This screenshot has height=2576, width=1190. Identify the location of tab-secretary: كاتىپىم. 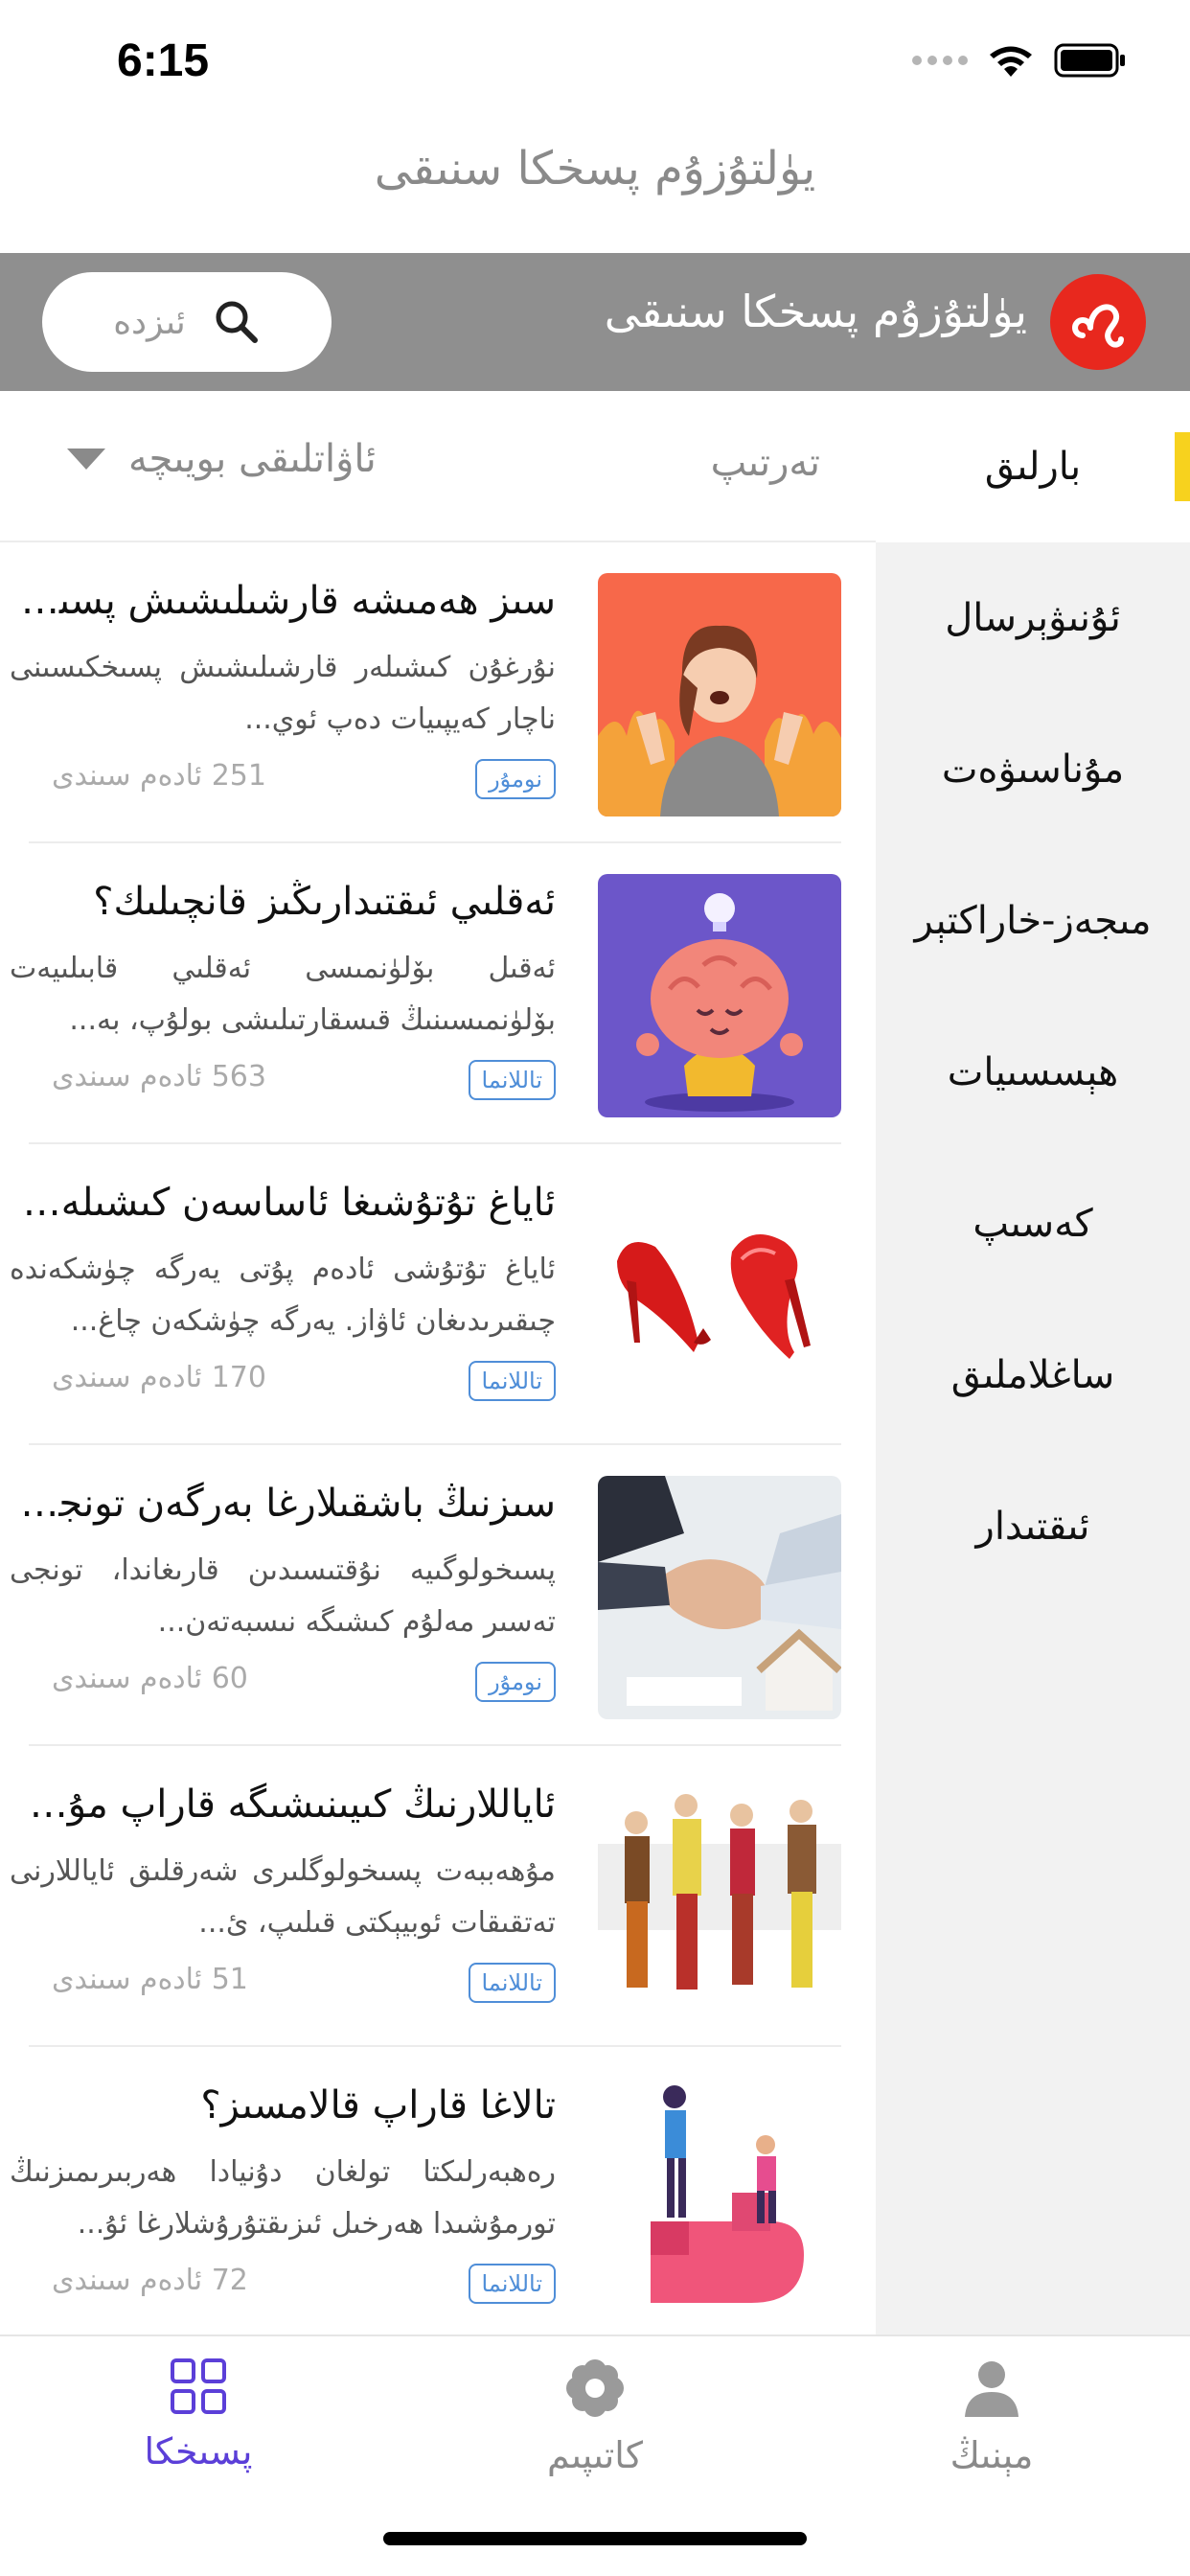
(595, 2432).